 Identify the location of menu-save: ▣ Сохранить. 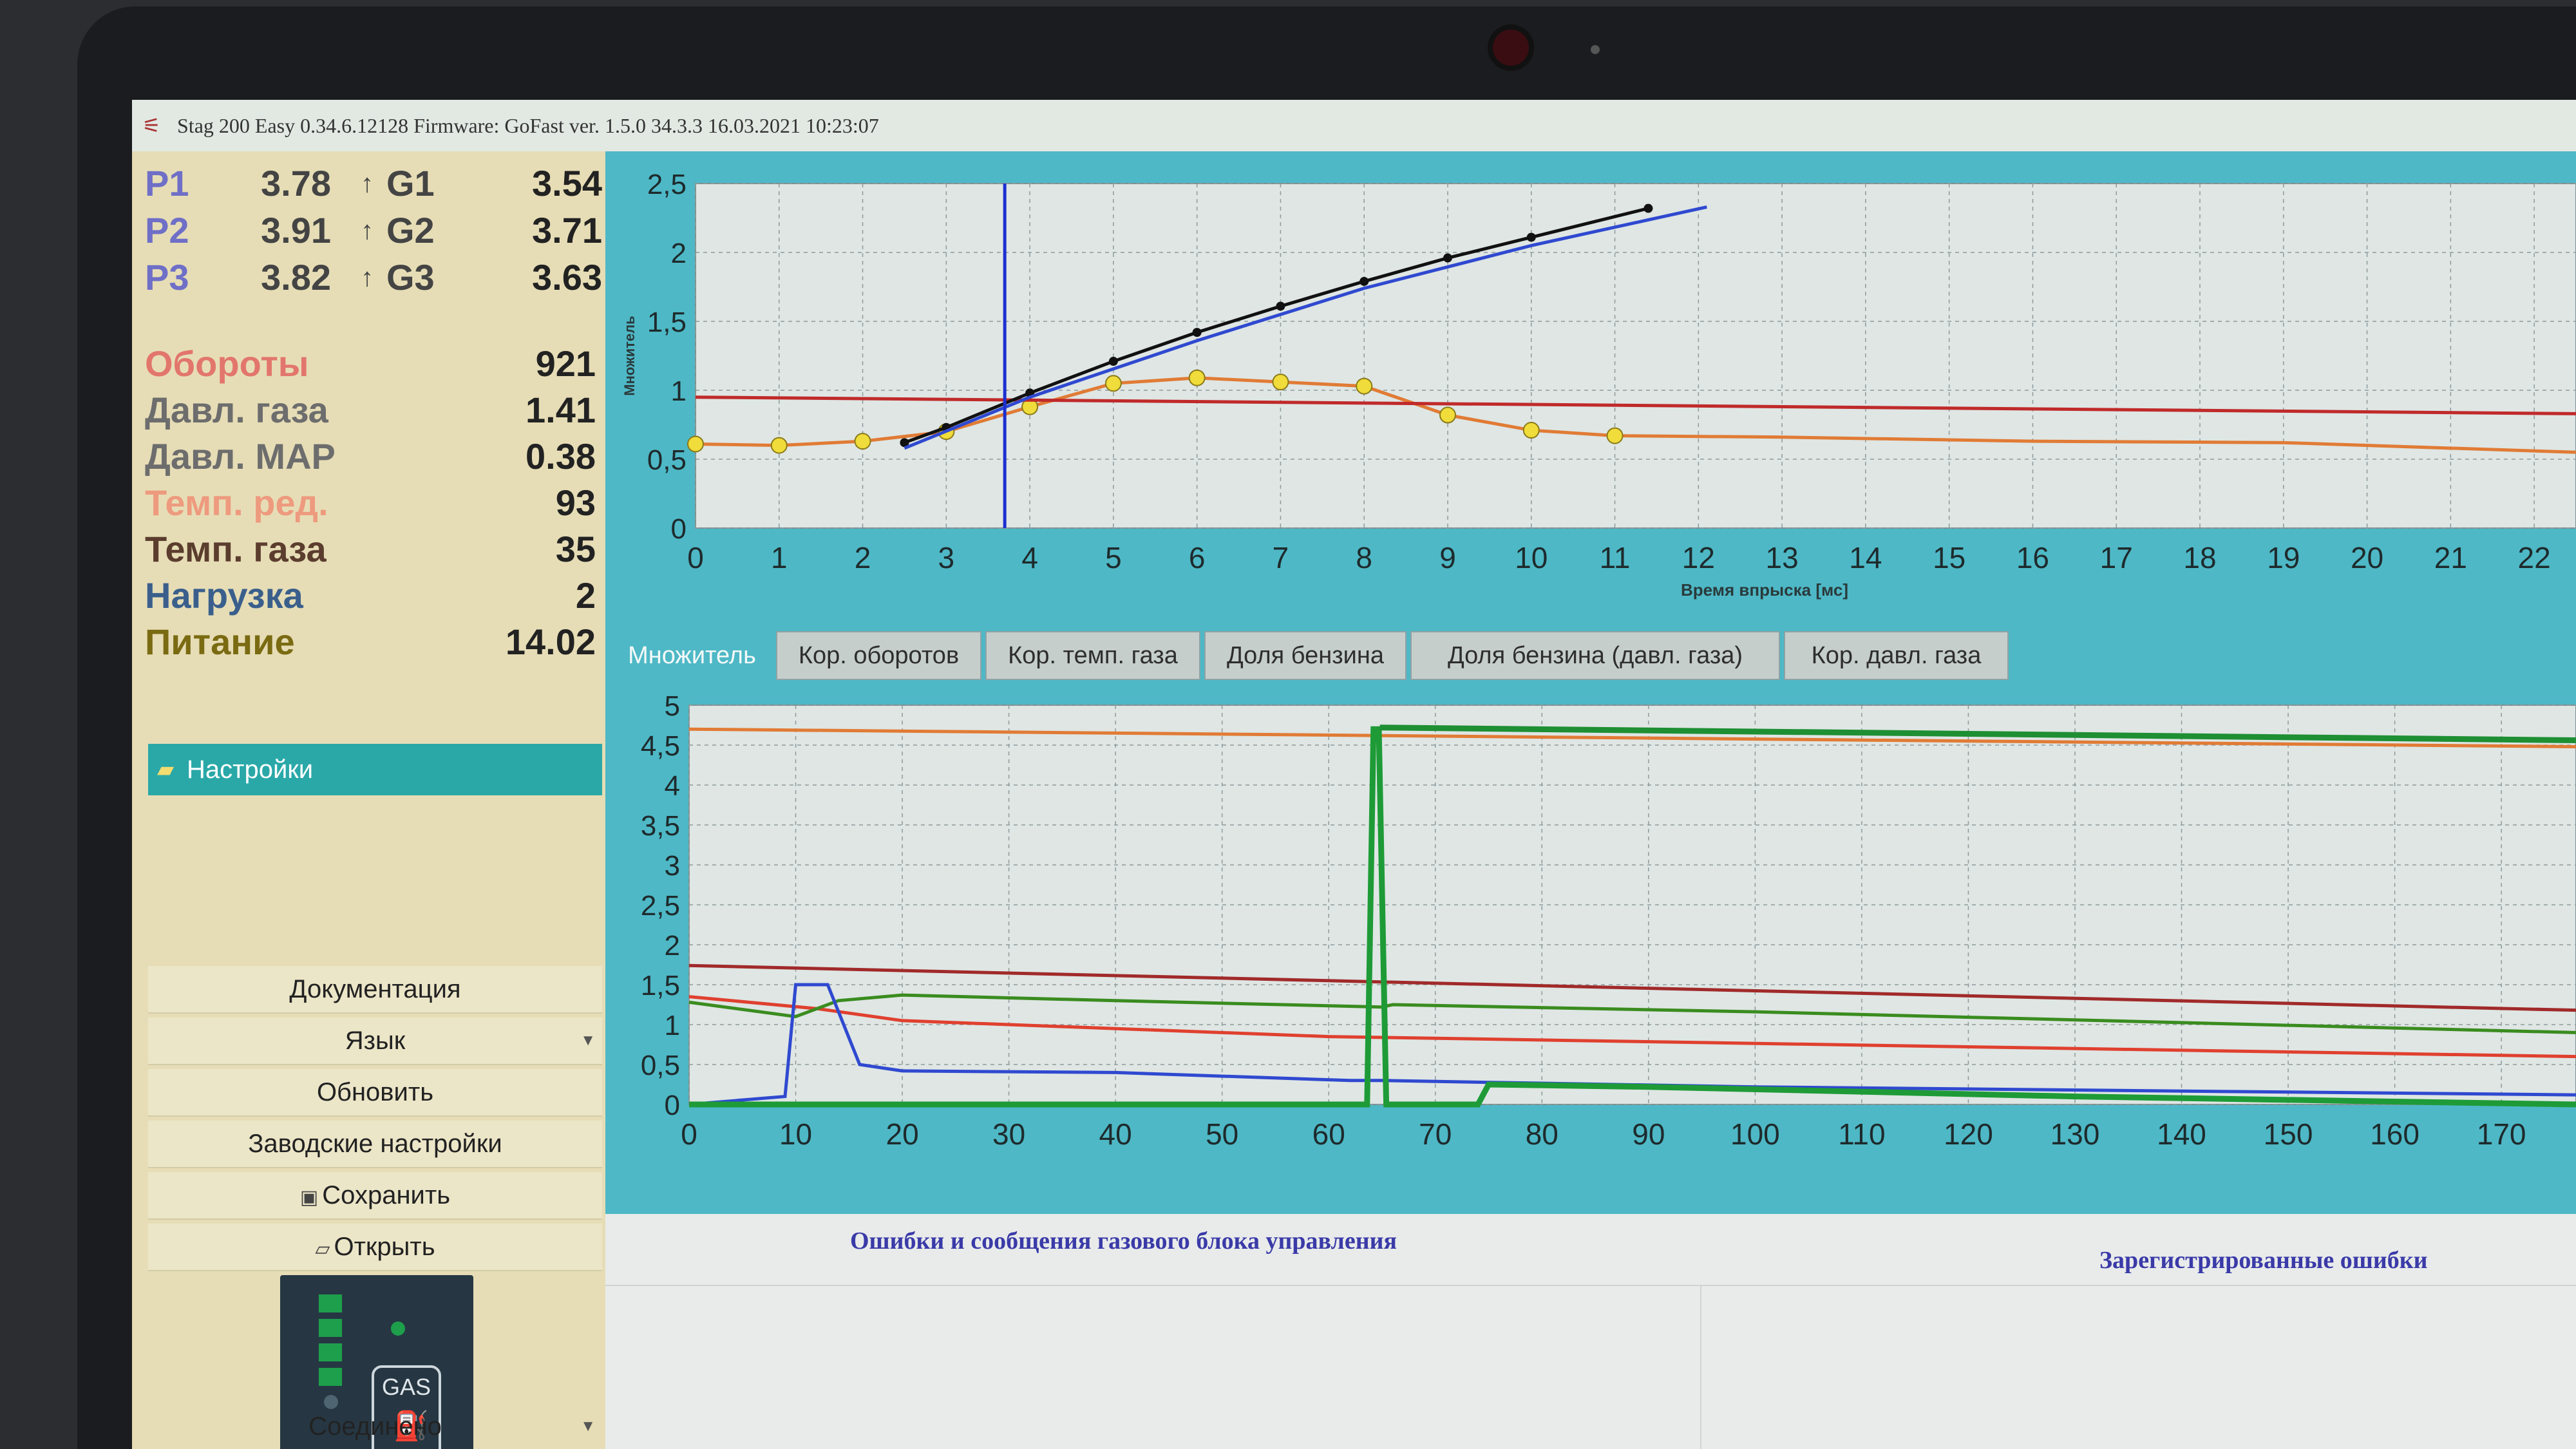
(375, 1196).